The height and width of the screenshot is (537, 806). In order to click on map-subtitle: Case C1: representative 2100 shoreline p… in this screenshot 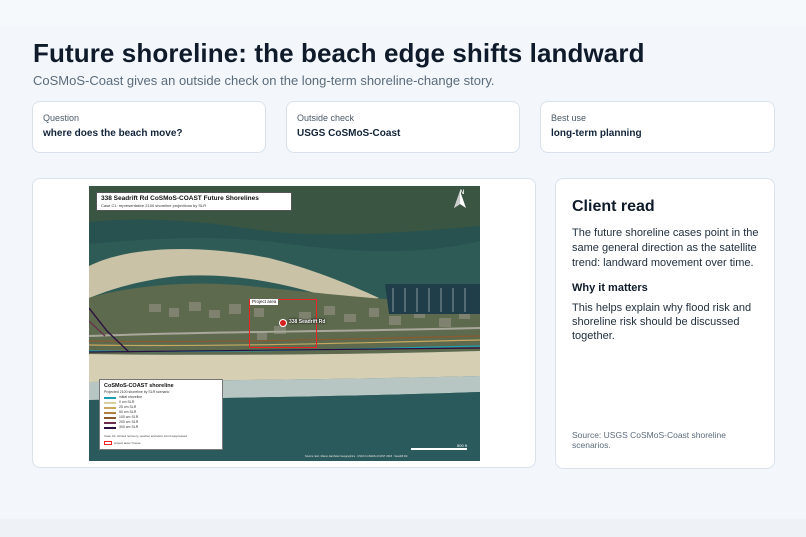, I will do `click(154, 205)`.